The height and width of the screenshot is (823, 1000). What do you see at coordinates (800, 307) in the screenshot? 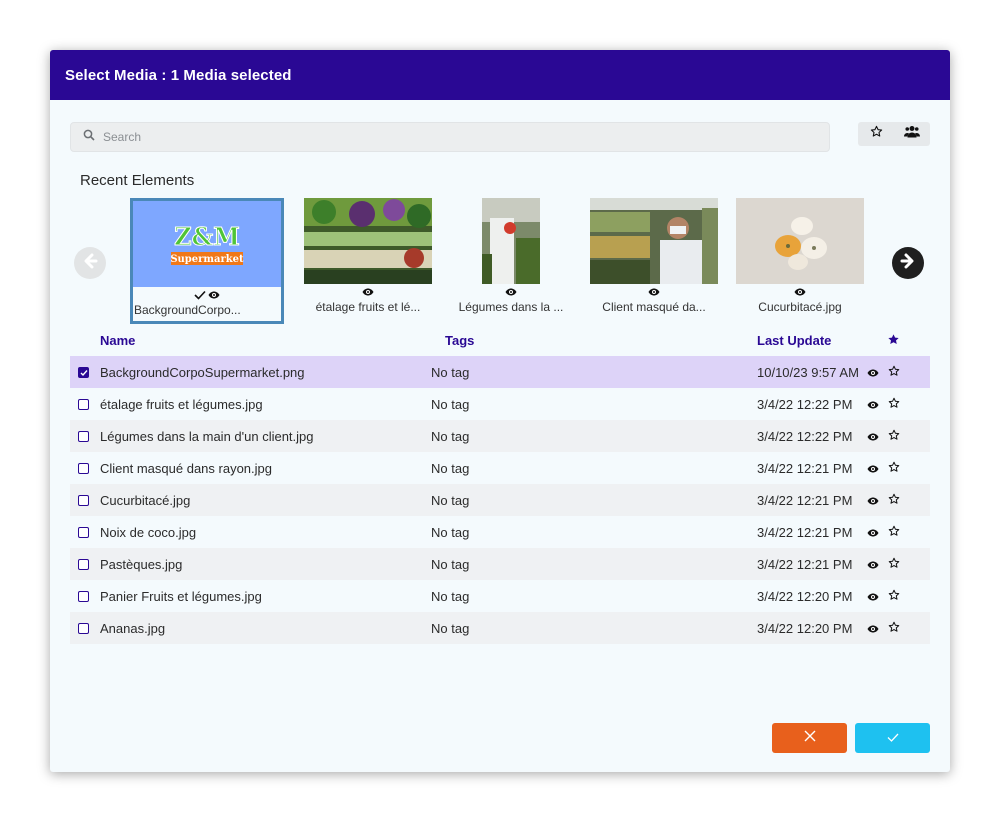
I see `recent-item-caption: Cucurbitacé.jpg` at bounding box center [800, 307].